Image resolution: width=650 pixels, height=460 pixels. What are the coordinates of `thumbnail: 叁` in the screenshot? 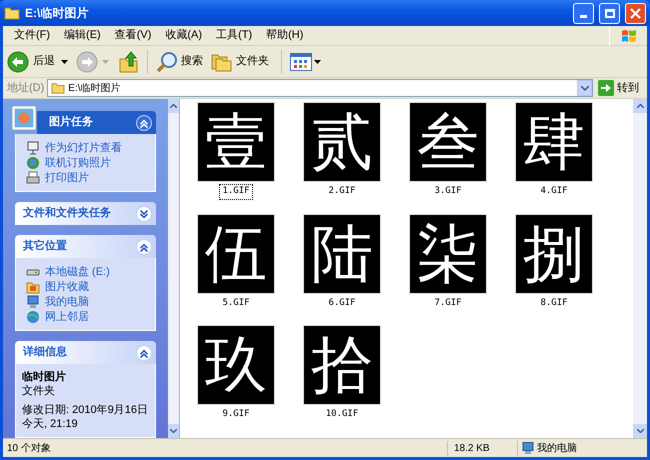 It's located at (448, 142).